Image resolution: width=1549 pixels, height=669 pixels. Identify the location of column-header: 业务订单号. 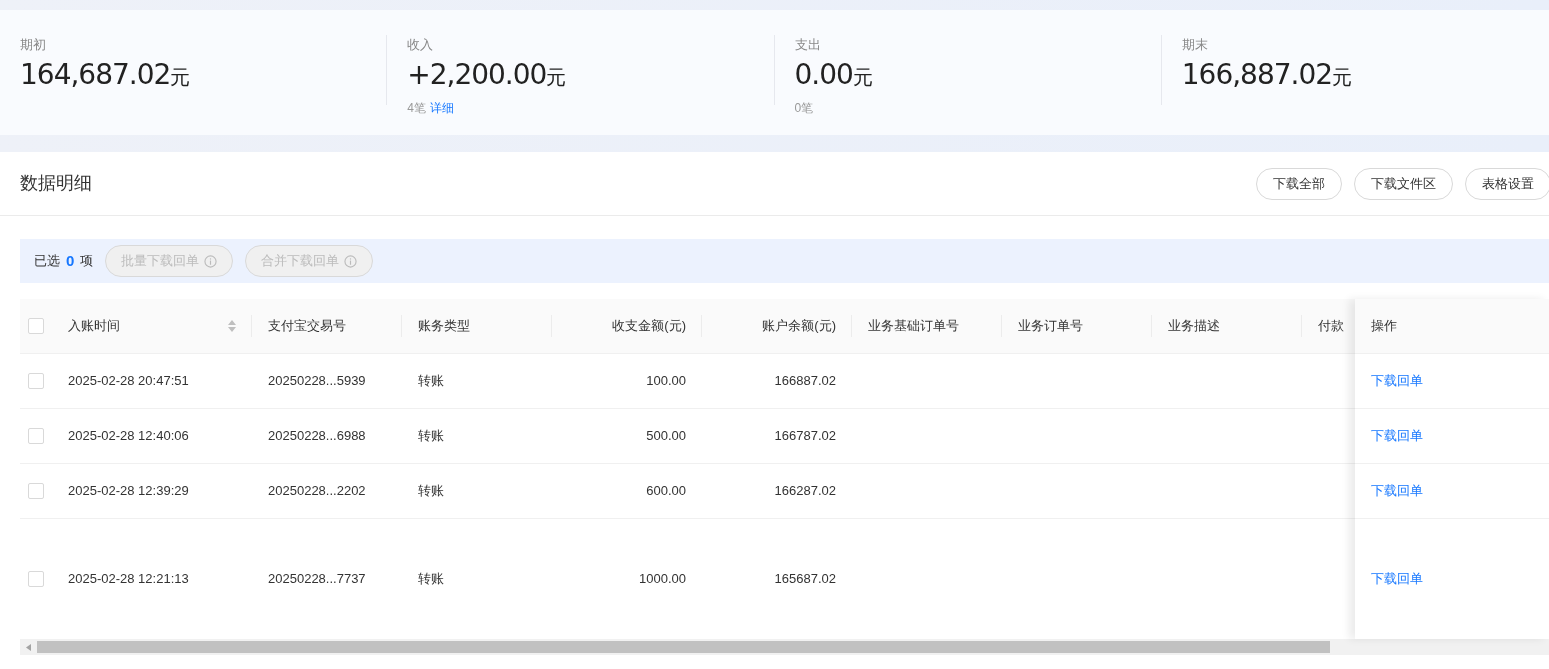
(1050, 326).